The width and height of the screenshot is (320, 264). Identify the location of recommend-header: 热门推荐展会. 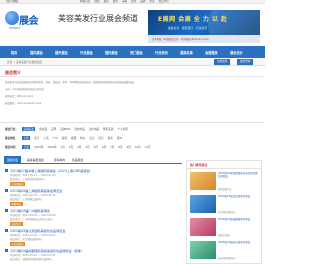
(224, 165).